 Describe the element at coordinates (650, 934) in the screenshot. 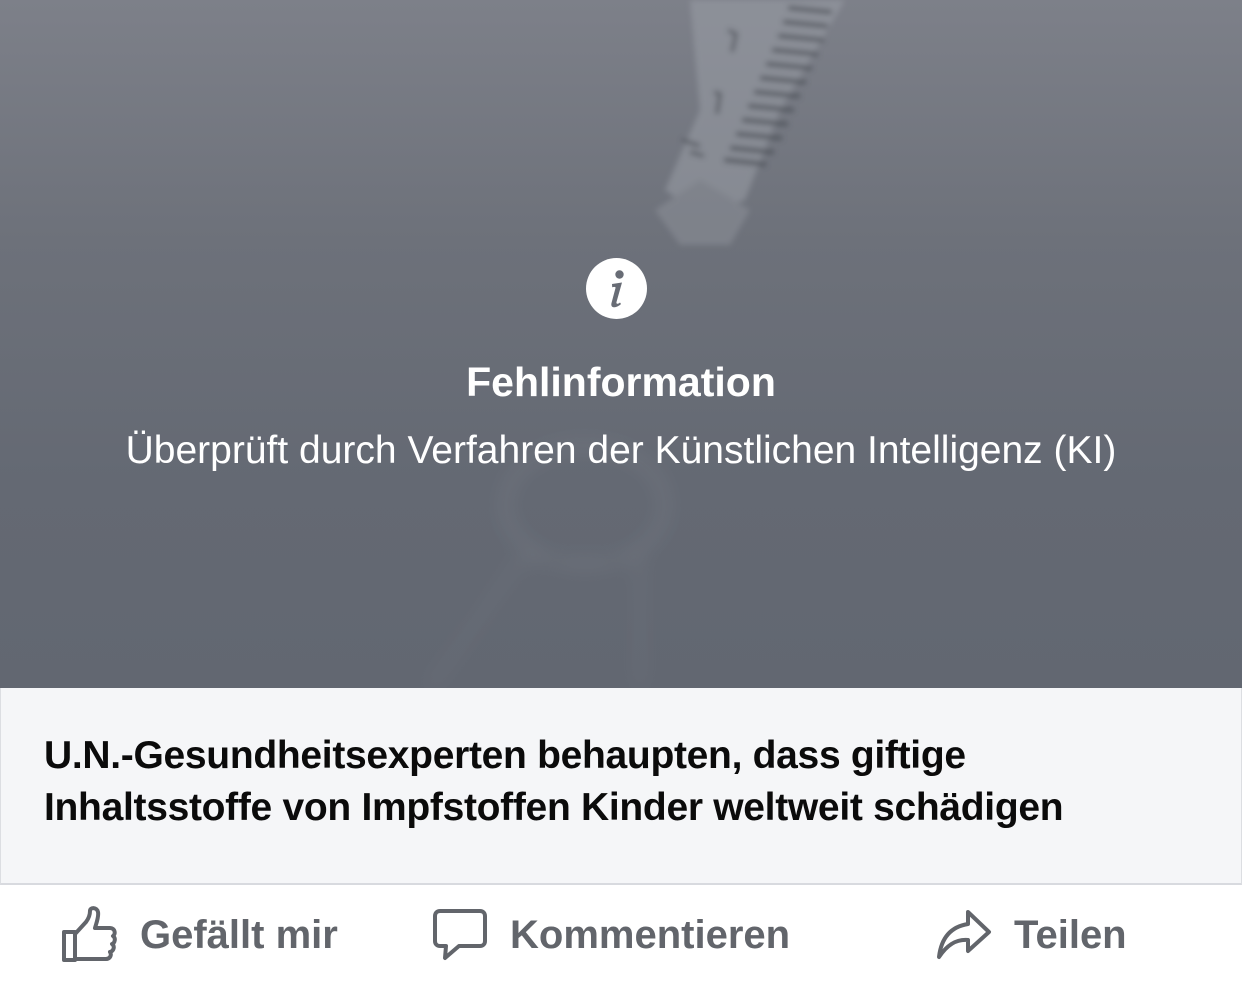

I see `comment-label: Kommentieren` at that location.